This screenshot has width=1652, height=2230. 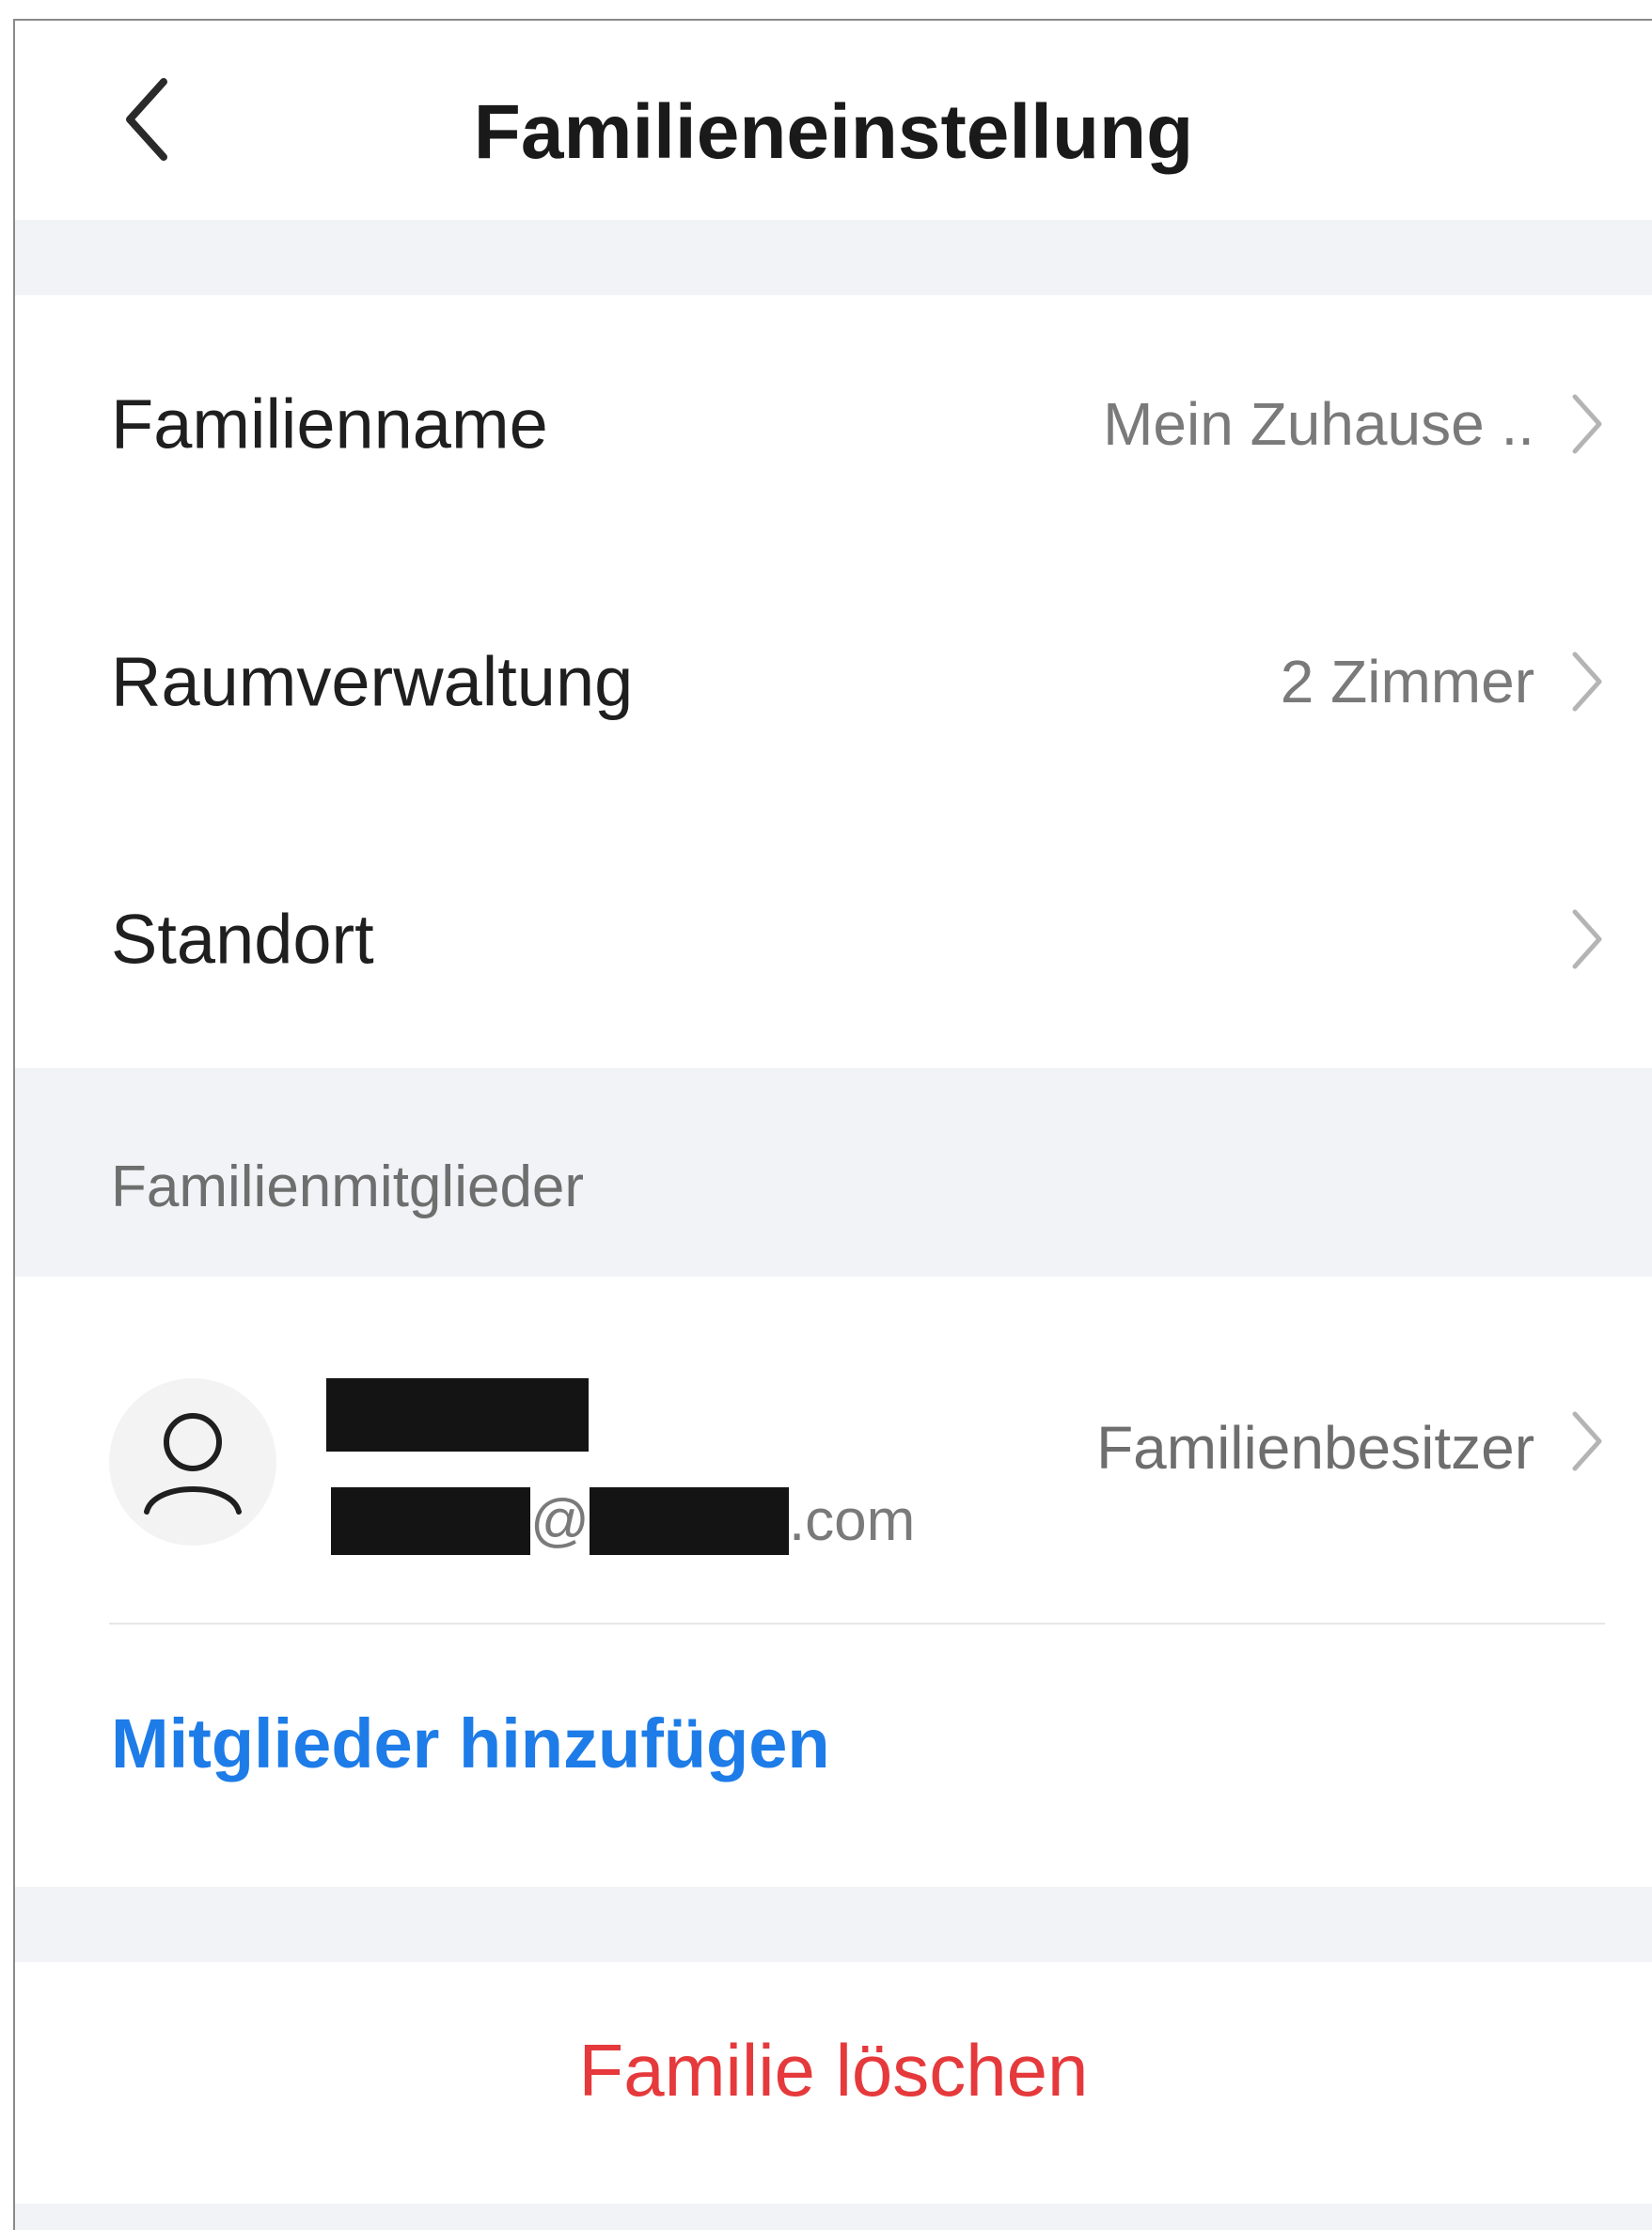 I want to click on room-management-row: Raumverwaltung 2 Zimmer, so click(x=834, y=682).